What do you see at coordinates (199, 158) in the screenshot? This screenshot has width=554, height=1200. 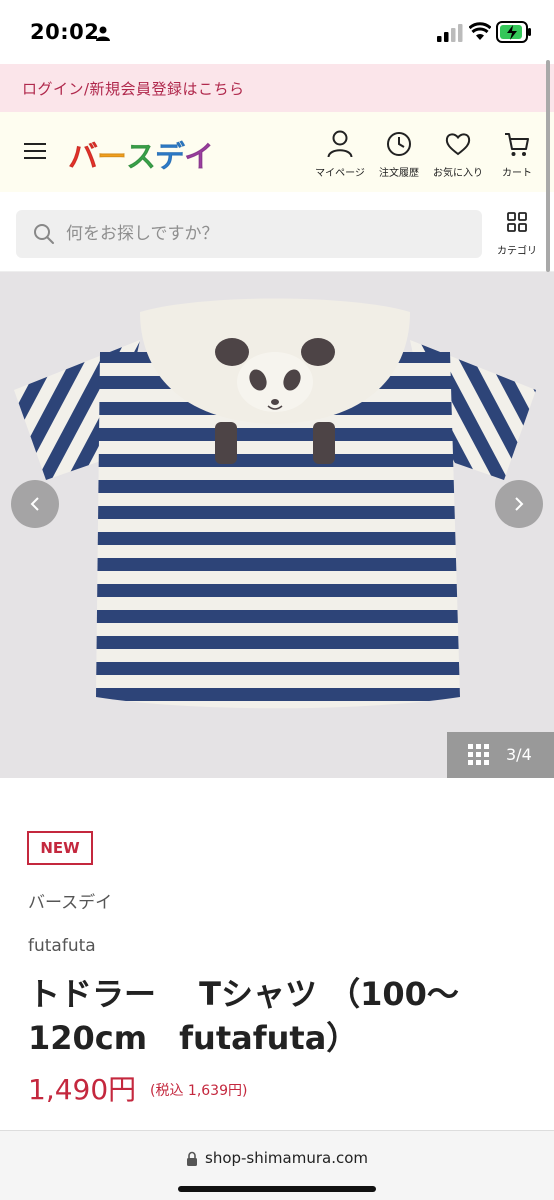 I see `logo-char: イ` at bounding box center [199, 158].